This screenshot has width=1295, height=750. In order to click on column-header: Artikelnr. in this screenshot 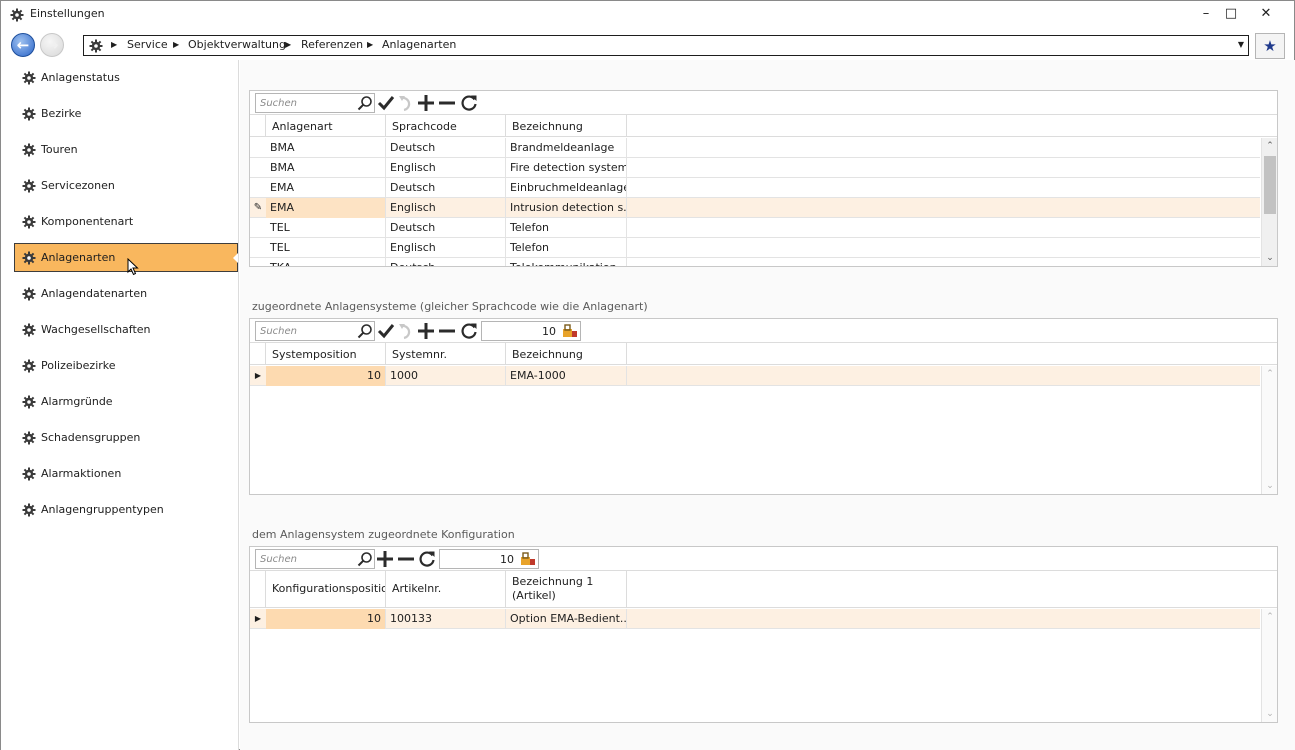, I will do `click(446, 589)`.